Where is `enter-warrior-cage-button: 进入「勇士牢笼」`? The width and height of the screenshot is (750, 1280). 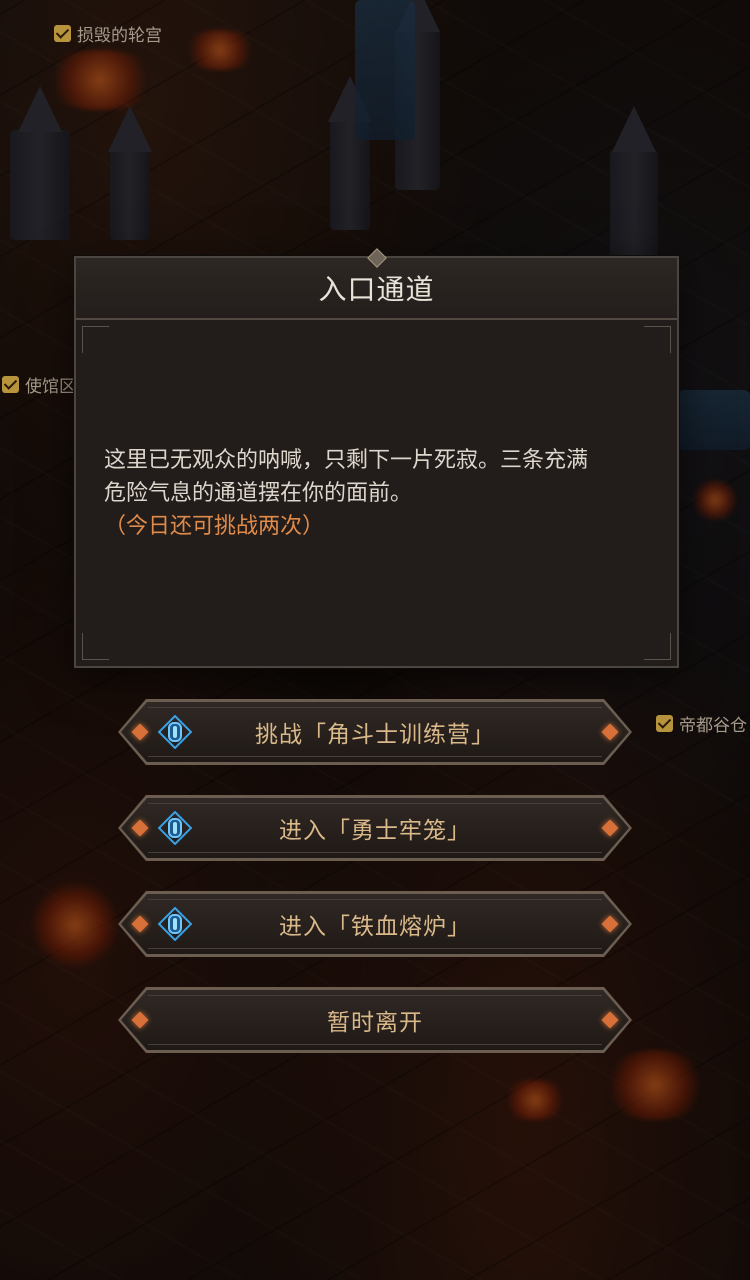 enter-warrior-cage-button: 进入「勇士牢笼」 is located at coordinates (375, 828).